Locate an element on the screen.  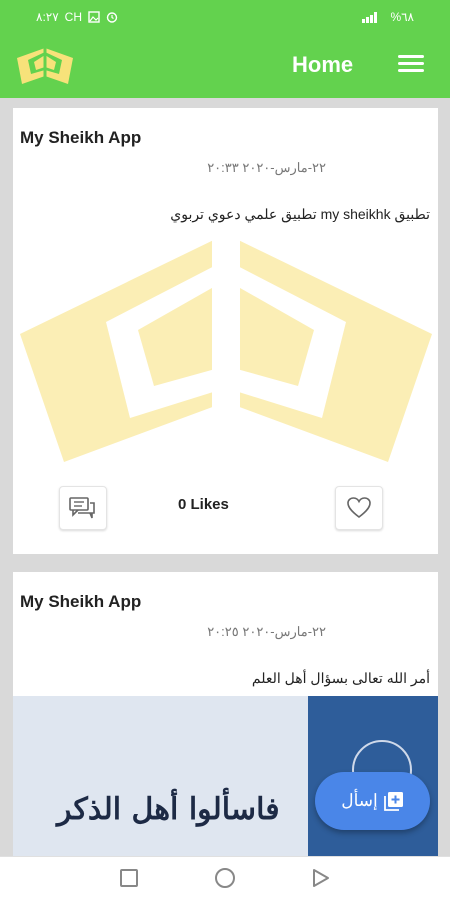
home-nav-icon is located at coordinates (225, 878).